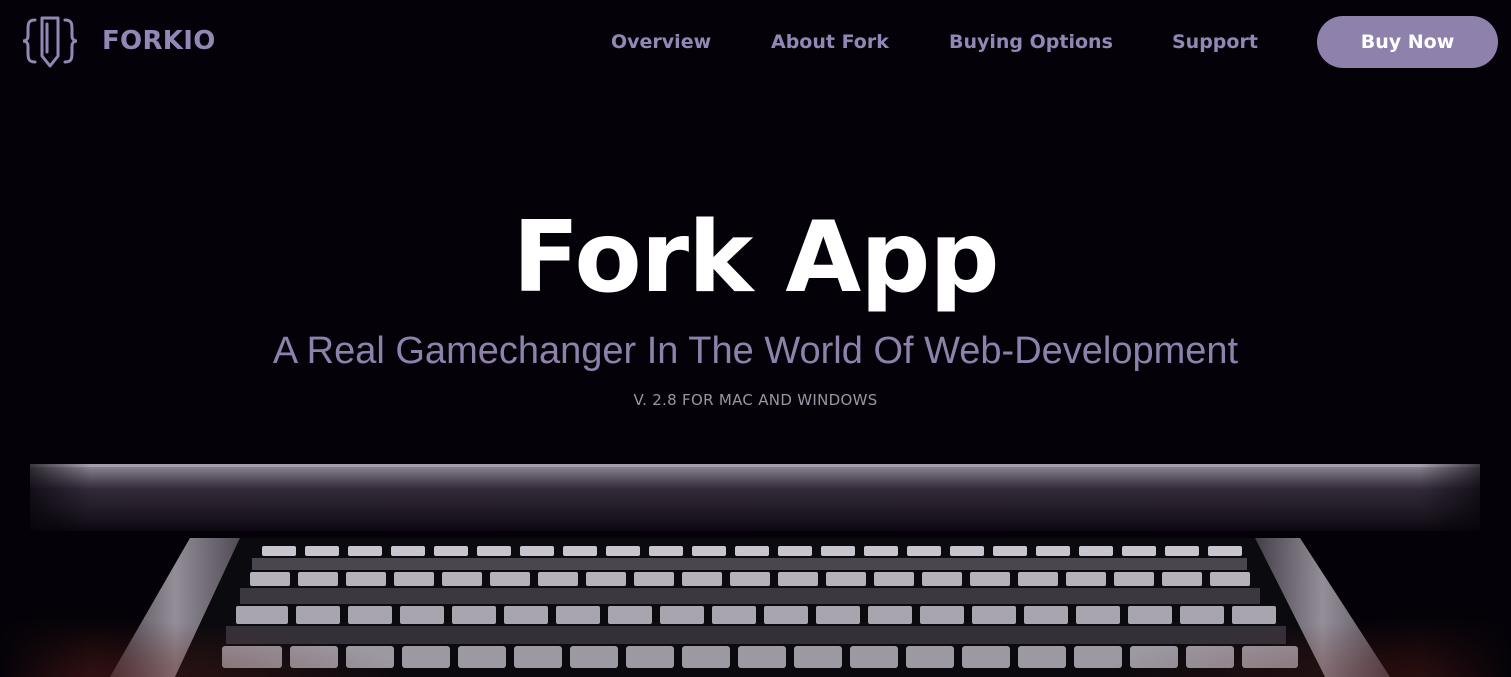 The image size is (1511, 677). What do you see at coordinates (755, 400) in the screenshot?
I see `hero-version: V. 2.8 FOR MAC AND WINDOWS` at bounding box center [755, 400].